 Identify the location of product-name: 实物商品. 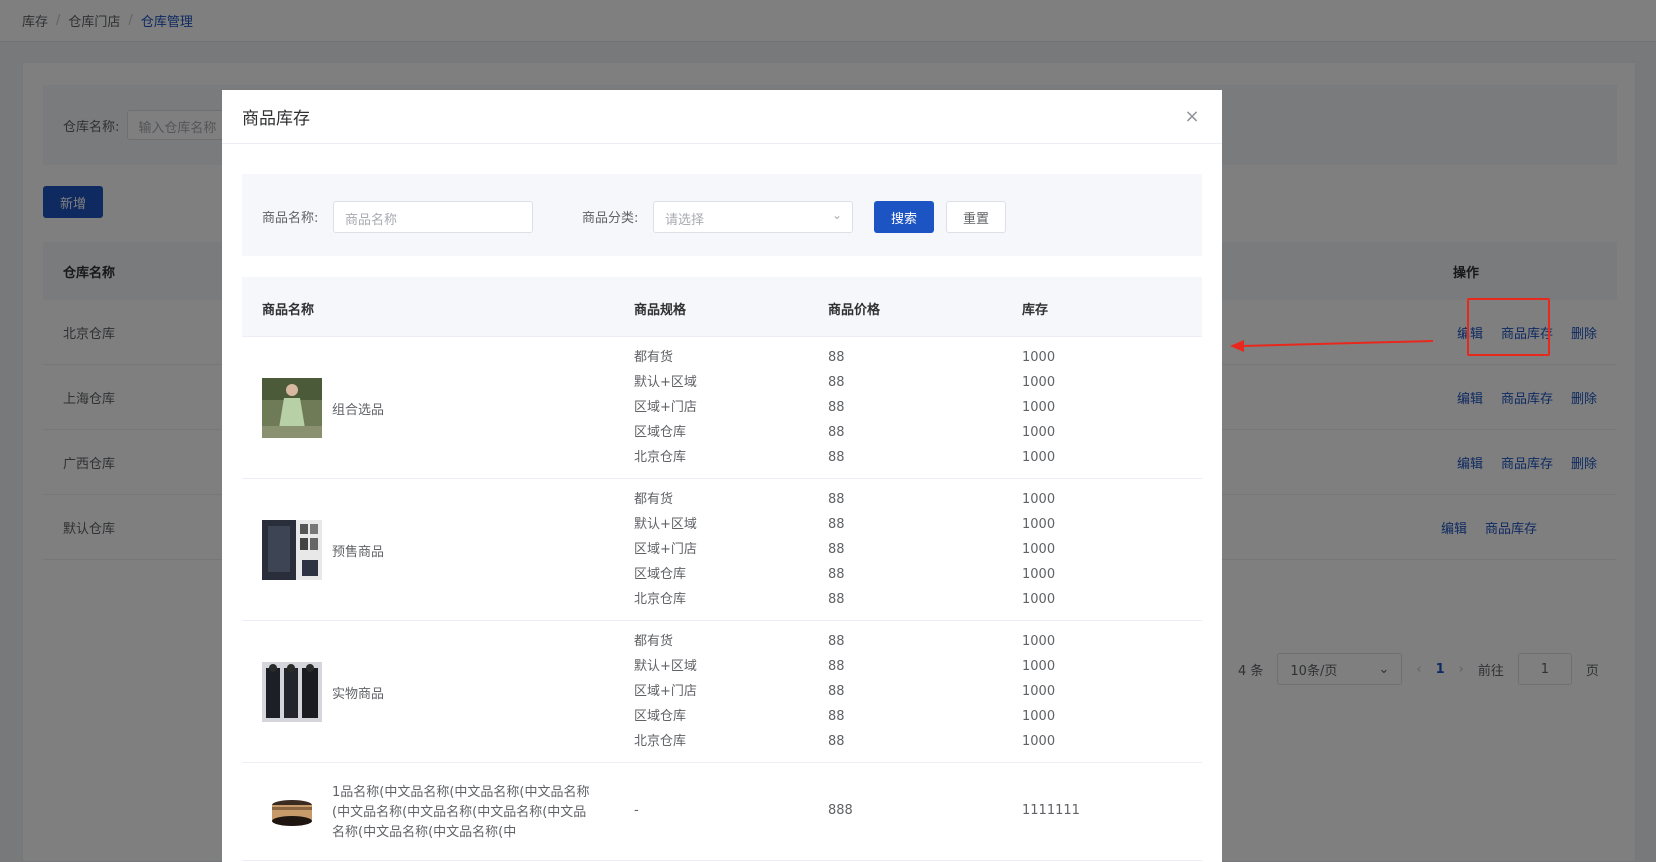
(358, 694).